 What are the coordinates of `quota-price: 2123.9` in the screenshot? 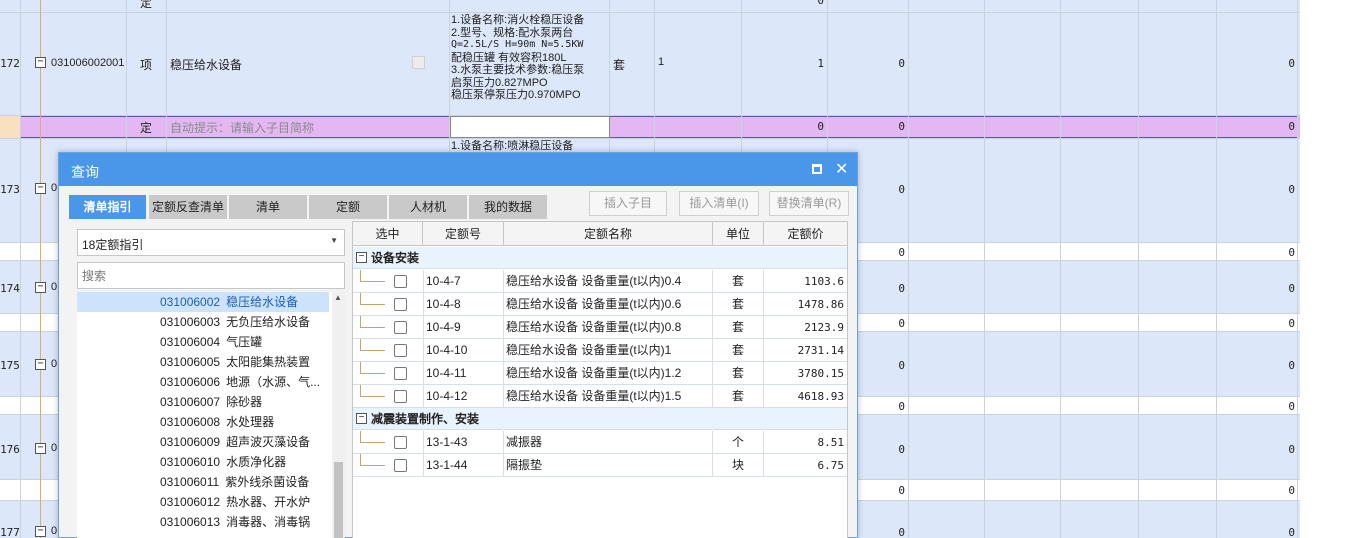 It's located at (824, 327).